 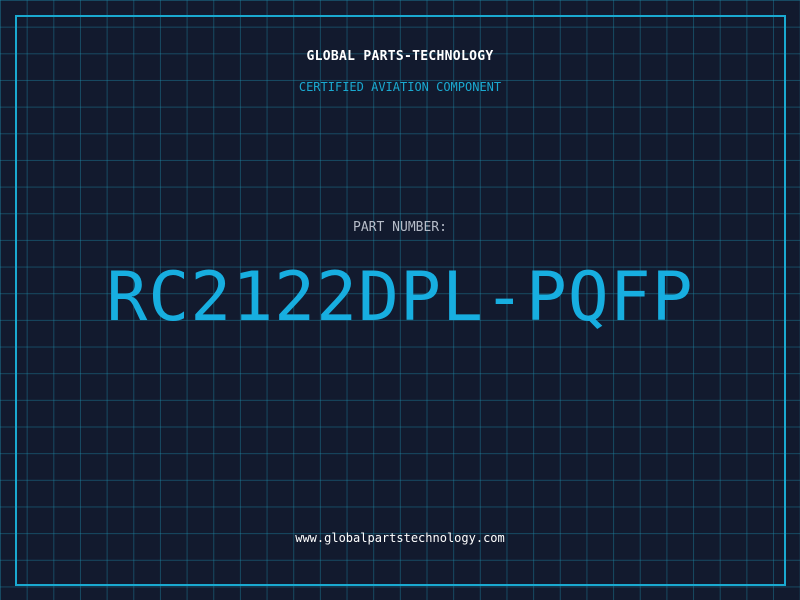 What do you see at coordinates (400, 87) in the screenshot?
I see `certification-tagline: CERTIFIED AVIATION COMPONENT` at bounding box center [400, 87].